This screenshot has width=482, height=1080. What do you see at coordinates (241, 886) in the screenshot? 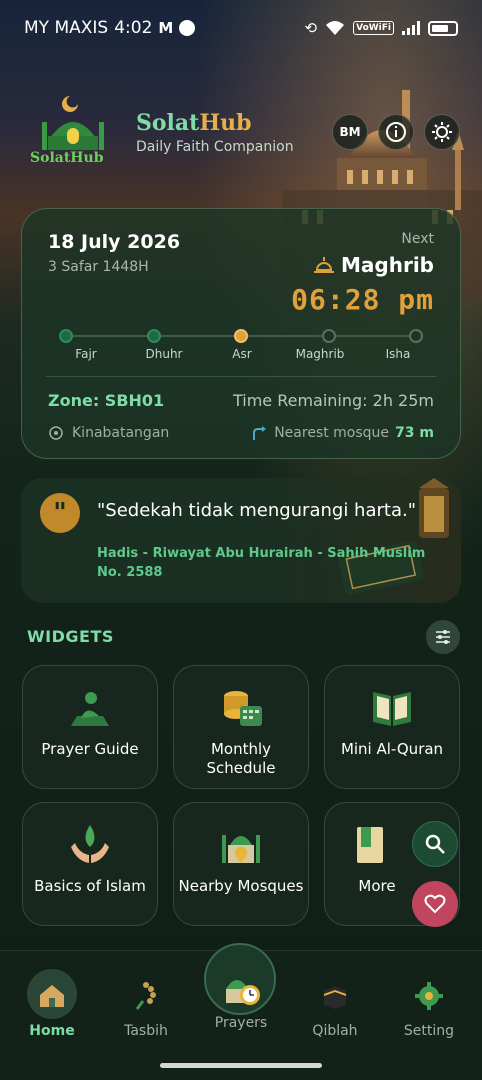
I see `widget-label: Nearby Mosques` at bounding box center [241, 886].